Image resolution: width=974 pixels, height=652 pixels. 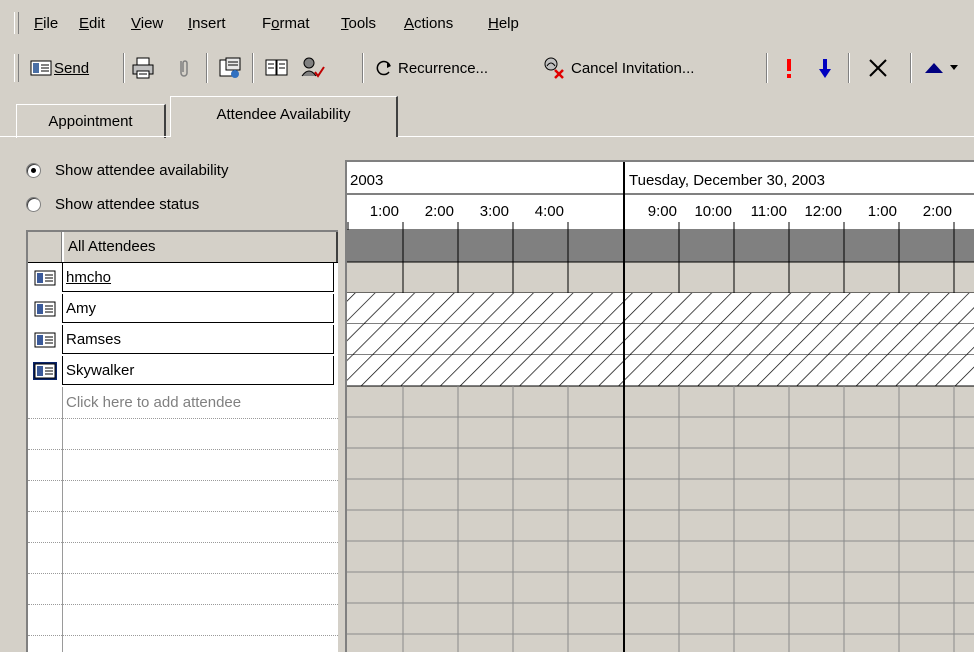 What do you see at coordinates (91, 121) in the screenshot?
I see `tab-appointment: Appointment` at bounding box center [91, 121].